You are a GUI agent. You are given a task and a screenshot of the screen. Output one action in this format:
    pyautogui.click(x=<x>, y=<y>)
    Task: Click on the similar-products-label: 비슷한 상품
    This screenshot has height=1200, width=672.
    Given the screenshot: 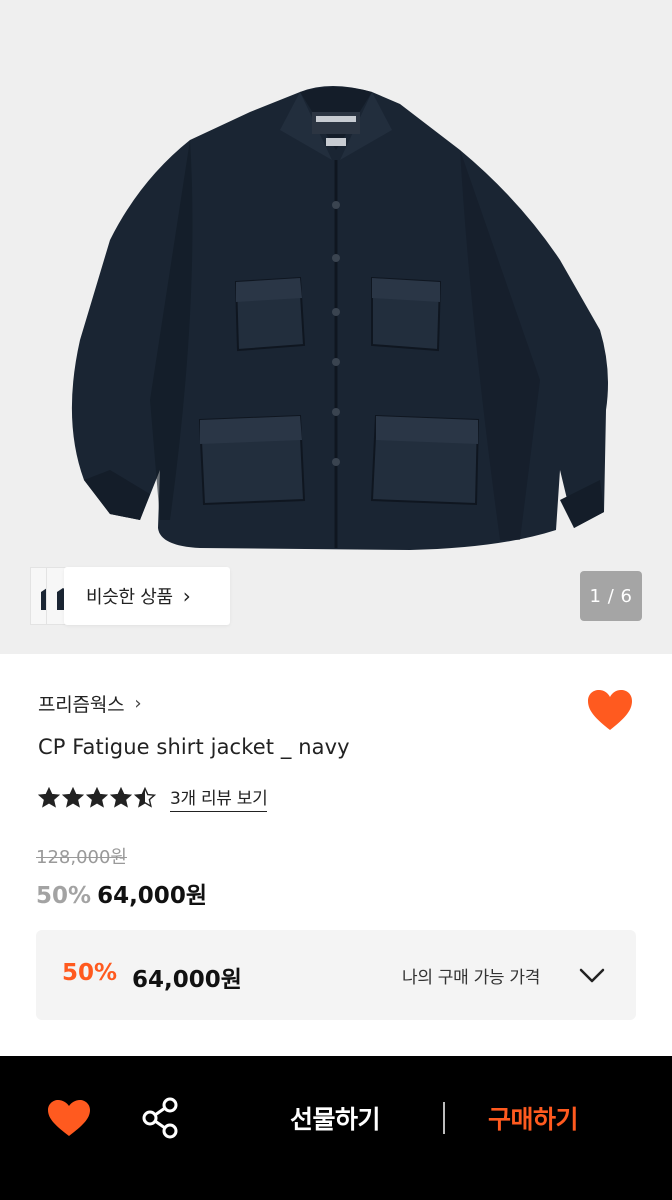 What is the action you would take?
    pyautogui.click(x=129, y=597)
    